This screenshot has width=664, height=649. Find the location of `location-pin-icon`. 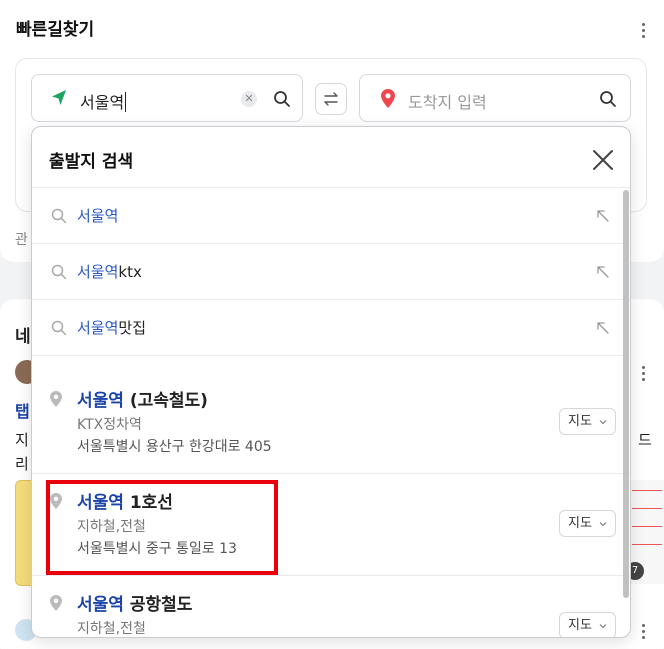

location-pin-icon is located at coordinates (388, 98).